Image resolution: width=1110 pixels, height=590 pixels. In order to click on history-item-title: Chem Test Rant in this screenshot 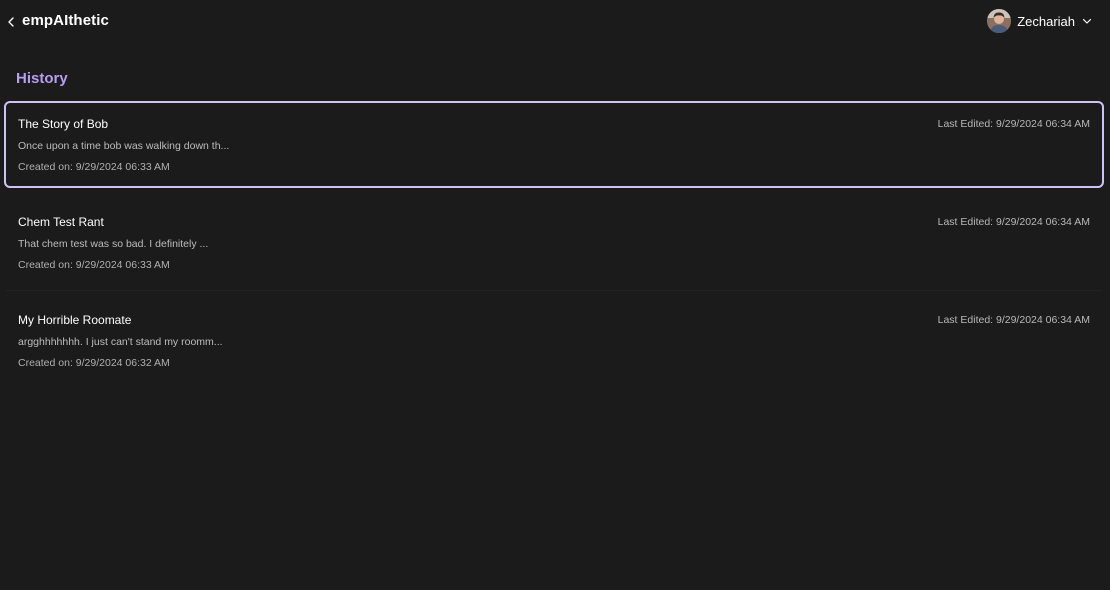, I will do `click(61, 222)`.